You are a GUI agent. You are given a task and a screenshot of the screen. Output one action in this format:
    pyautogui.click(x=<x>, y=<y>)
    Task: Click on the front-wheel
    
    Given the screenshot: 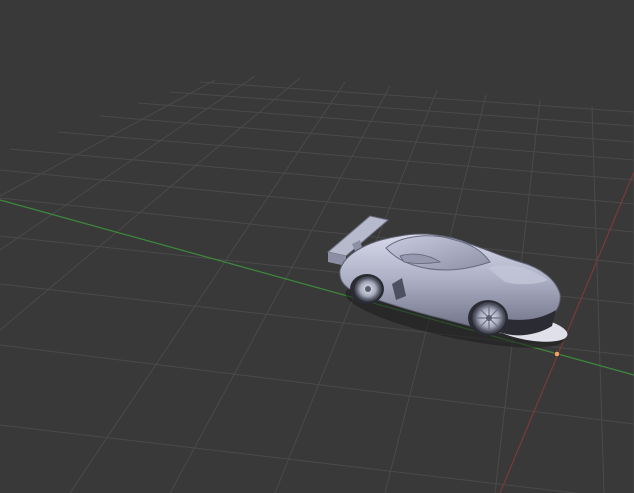 What is the action you would take?
    pyautogui.click(x=488, y=318)
    